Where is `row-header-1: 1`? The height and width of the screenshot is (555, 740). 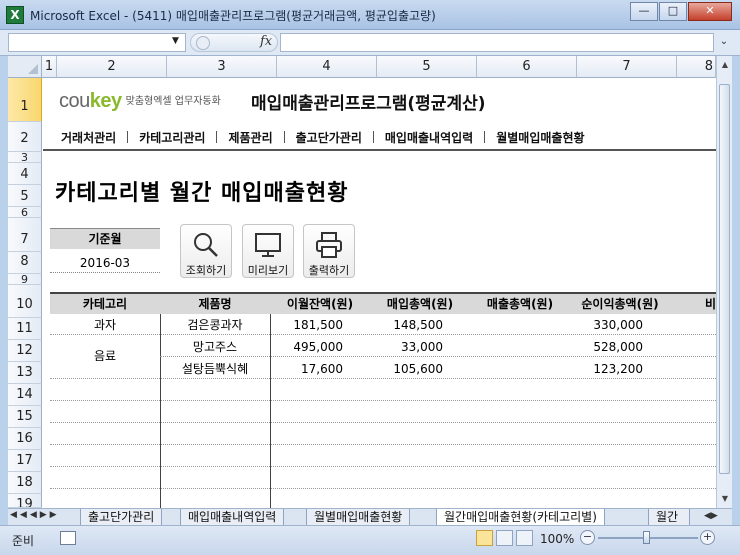
row-header-1: 1 is located at coordinates (25, 100).